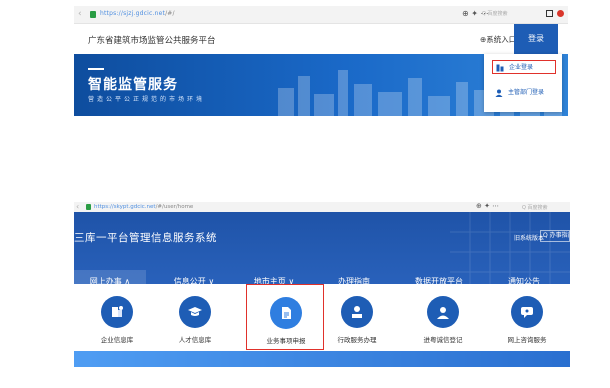 This screenshot has width=610, height=388. Describe the element at coordinates (549, 13) in the screenshot. I see `window-button-icon` at that location.